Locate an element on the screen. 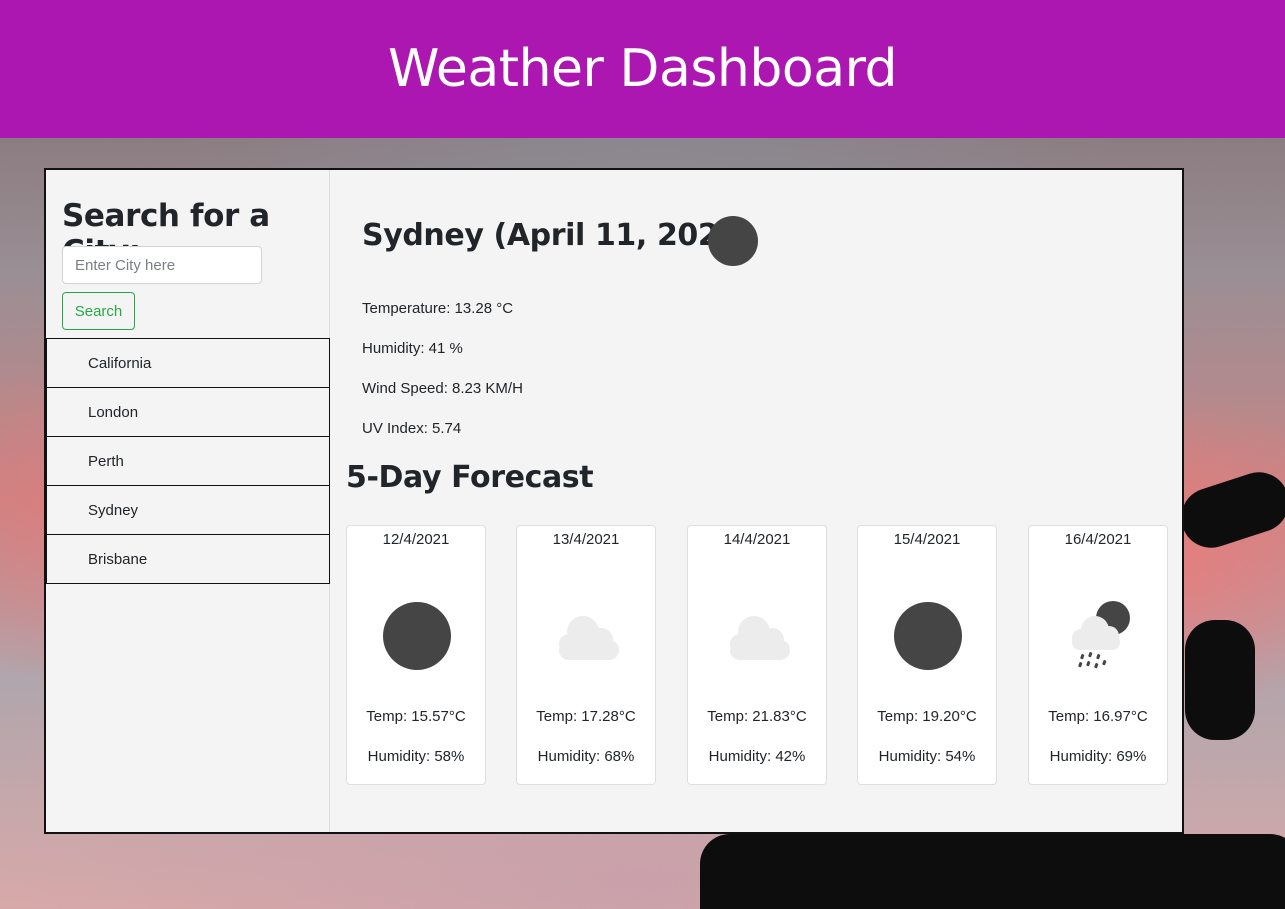 The image size is (1285, 909). forecast-humidity: Humidity: 54% is located at coordinates (927, 756).